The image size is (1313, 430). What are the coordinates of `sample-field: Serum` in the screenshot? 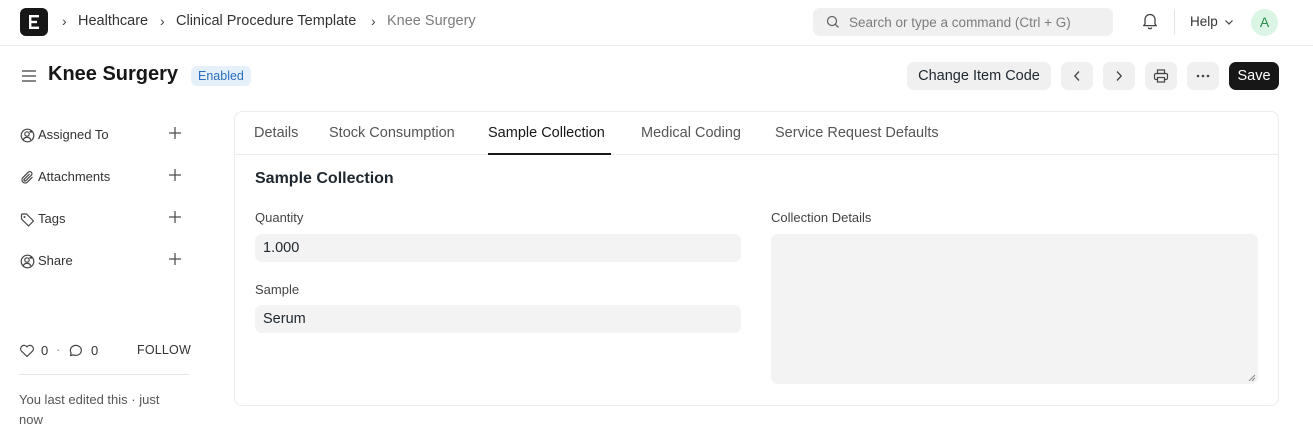 It's located at (498, 319).